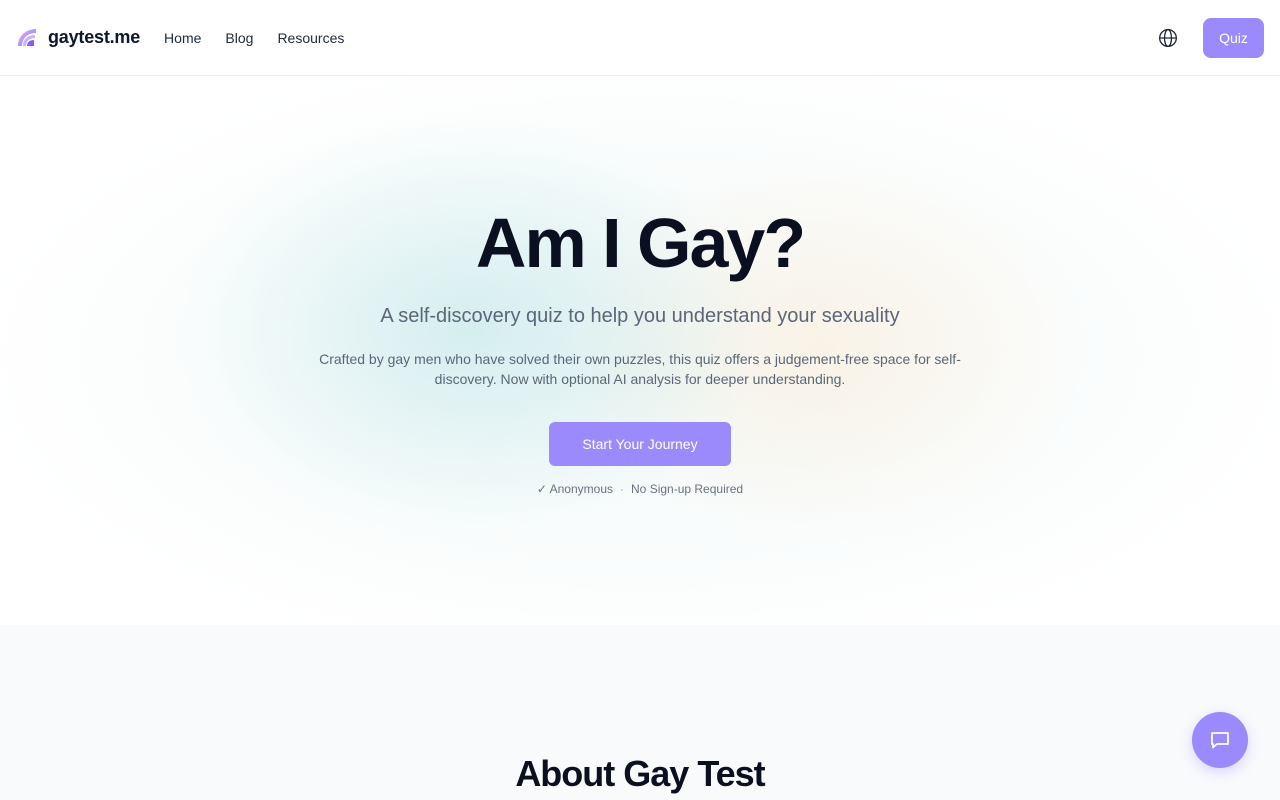 The image size is (1280, 800). I want to click on brand-link: gaytest.me, so click(78, 38).